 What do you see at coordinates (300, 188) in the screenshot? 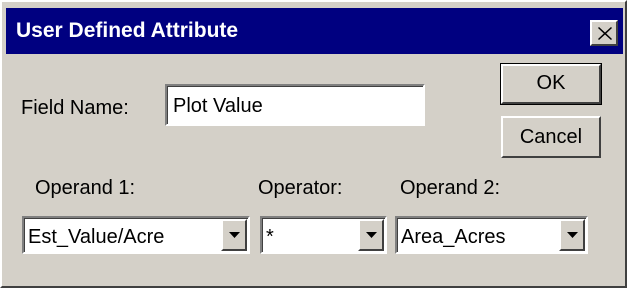
I see `operator-label: Operator:` at bounding box center [300, 188].